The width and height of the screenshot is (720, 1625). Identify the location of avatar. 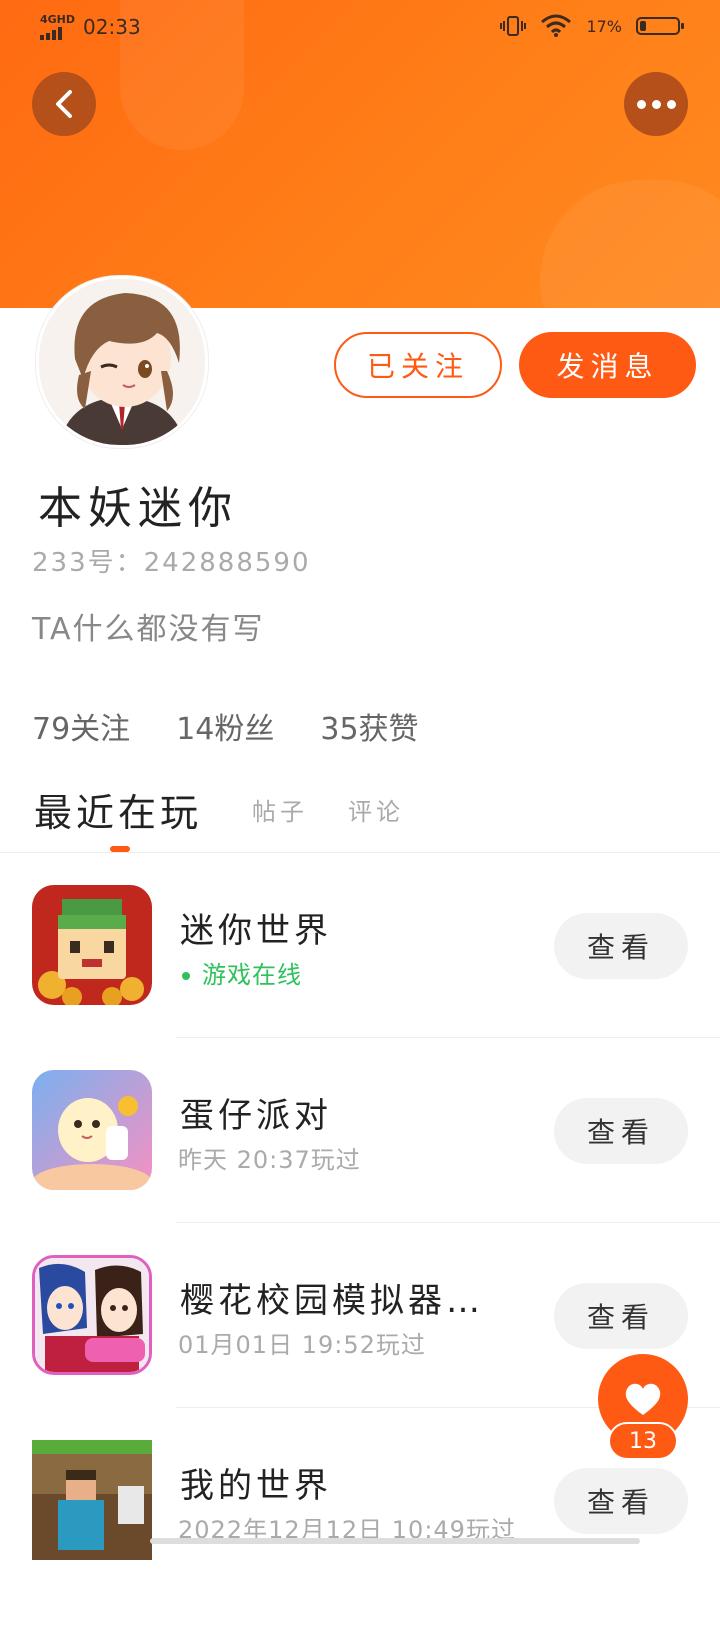
(122, 362).